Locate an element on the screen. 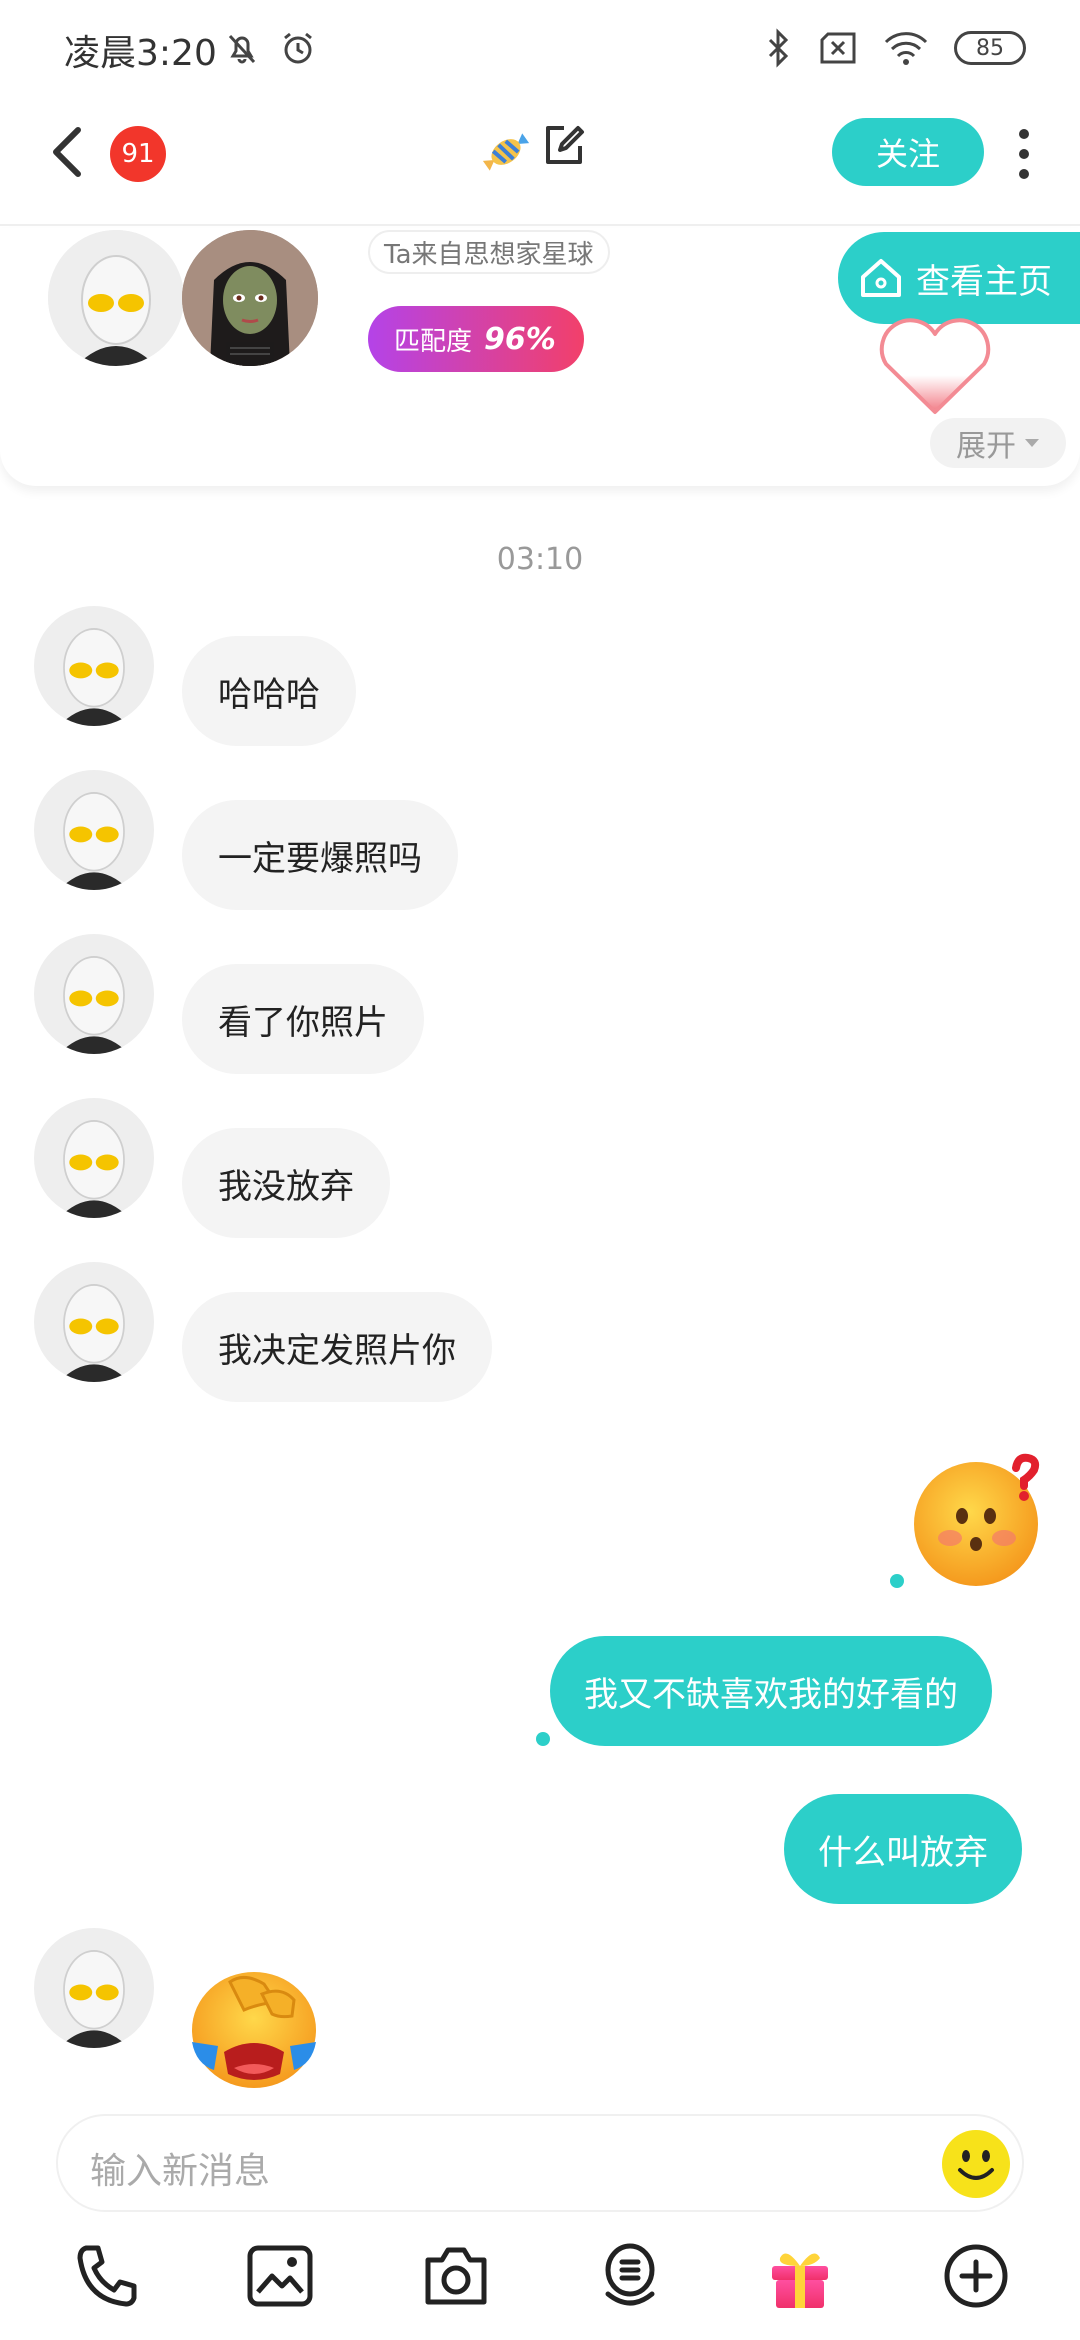  status-bar: 凌晨3:20 85 is located at coordinates (540, 48).